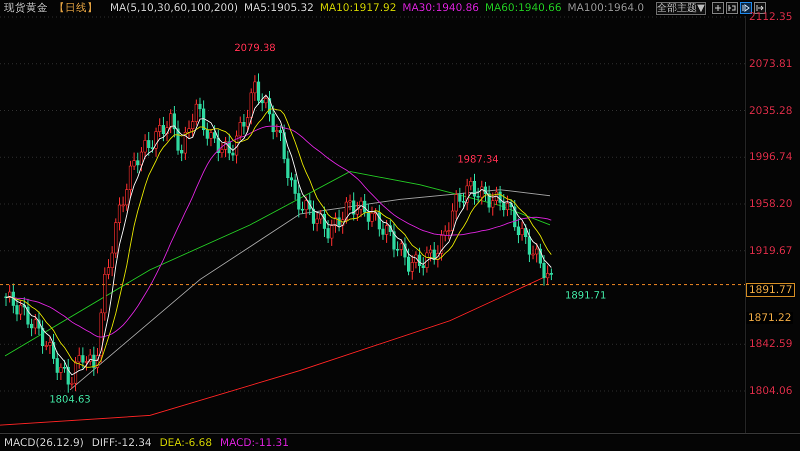 The width and height of the screenshot is (800, 451). Describe the element at coordinates (358, 8) in the screenshot. I see `ma-value: MA10:1917.92` at that location.